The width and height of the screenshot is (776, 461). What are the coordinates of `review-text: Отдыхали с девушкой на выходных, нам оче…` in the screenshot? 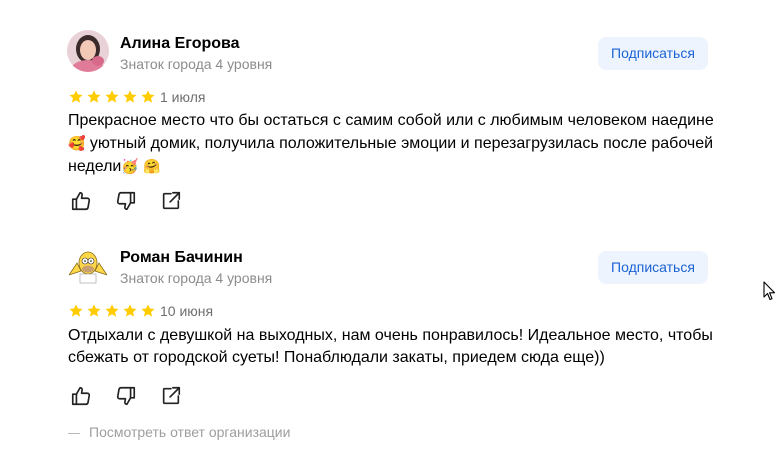 It's located at (390, 346).